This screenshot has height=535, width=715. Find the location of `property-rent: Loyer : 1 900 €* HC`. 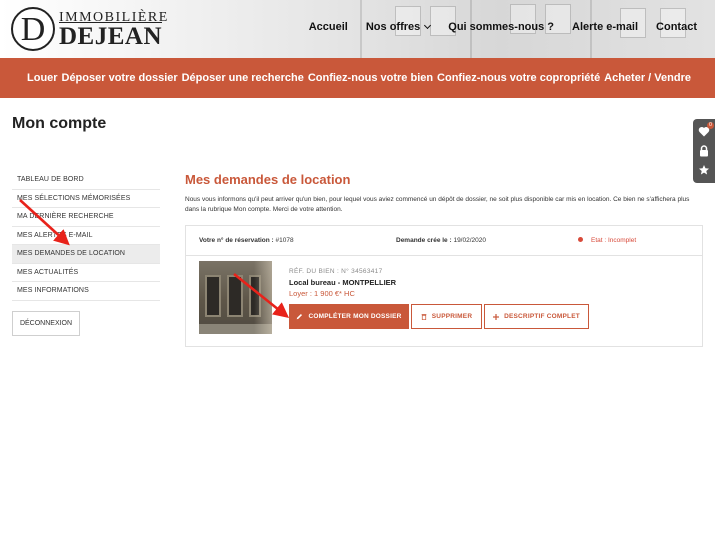

property-rent: Loyer : 1 900 €* HC is located at coordinates (322, 293).